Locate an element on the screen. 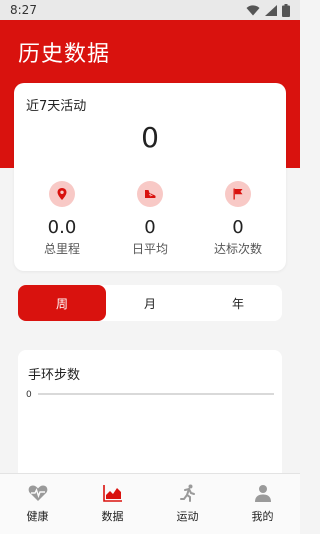 The image size is (320, 534). nav-sport: 运动 is located at coordinates (187, 504).